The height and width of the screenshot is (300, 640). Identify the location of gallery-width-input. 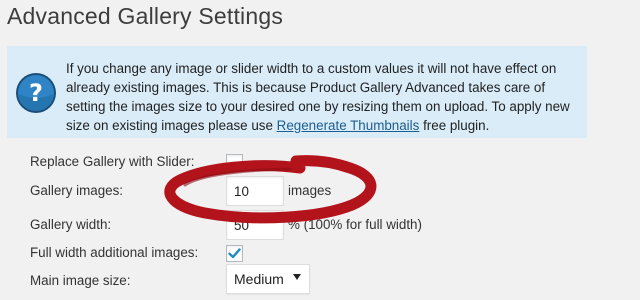
(255, 225).